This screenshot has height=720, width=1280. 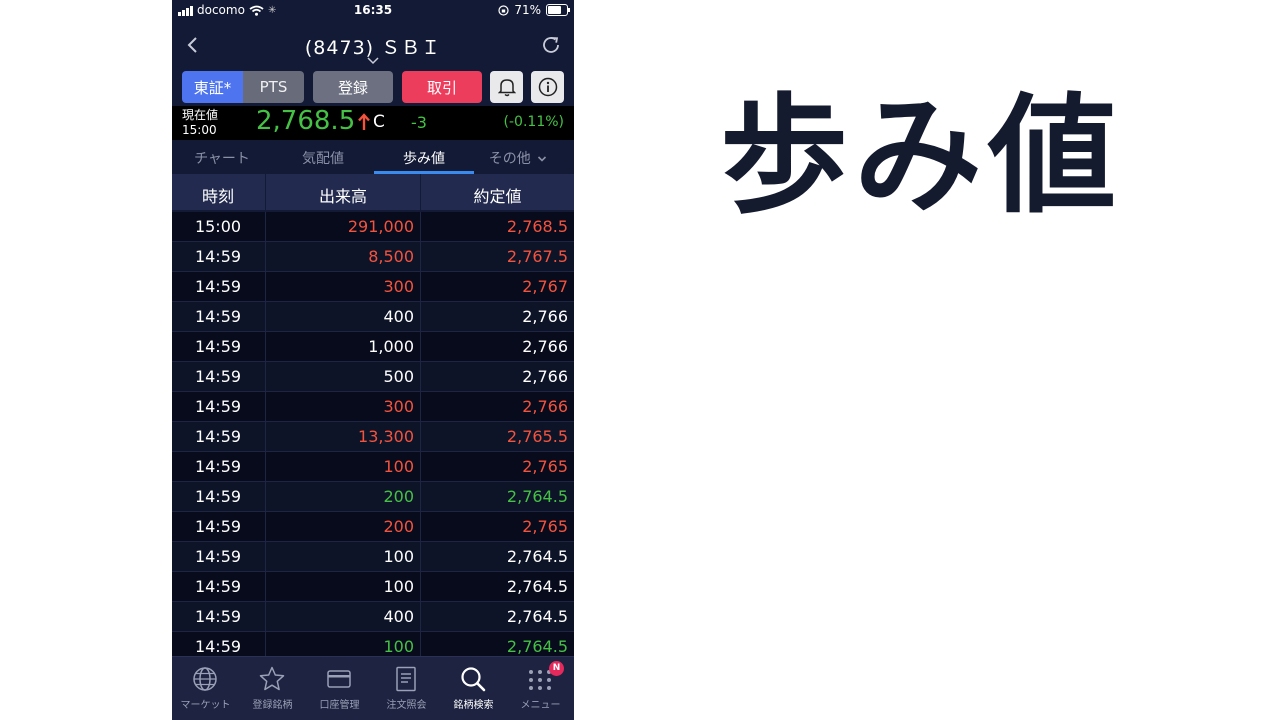 I want to click on tabbar-watchlist: 登録銘柄, so click(x=272, y=688).